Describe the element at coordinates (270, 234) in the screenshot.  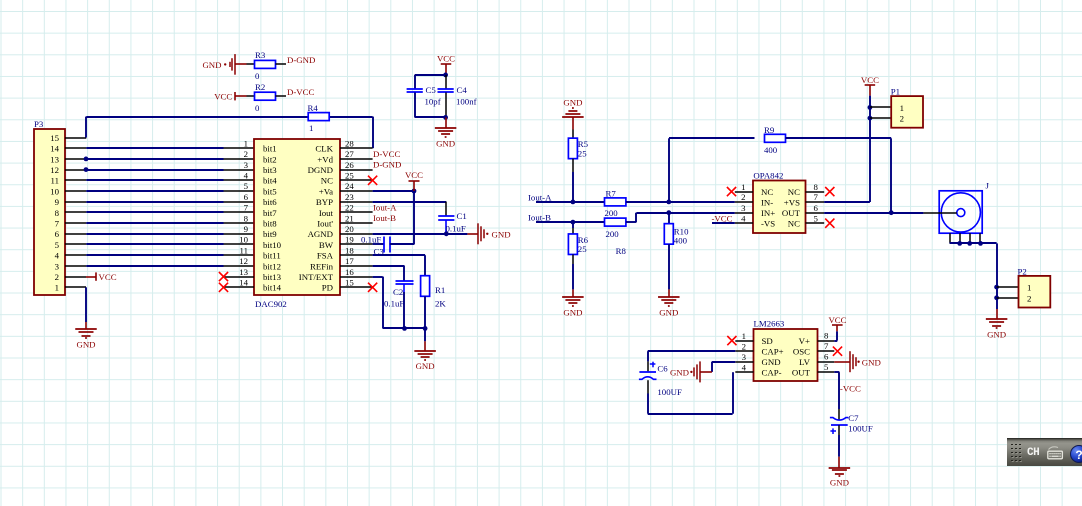
I see `svg-text: bit9` at that location.